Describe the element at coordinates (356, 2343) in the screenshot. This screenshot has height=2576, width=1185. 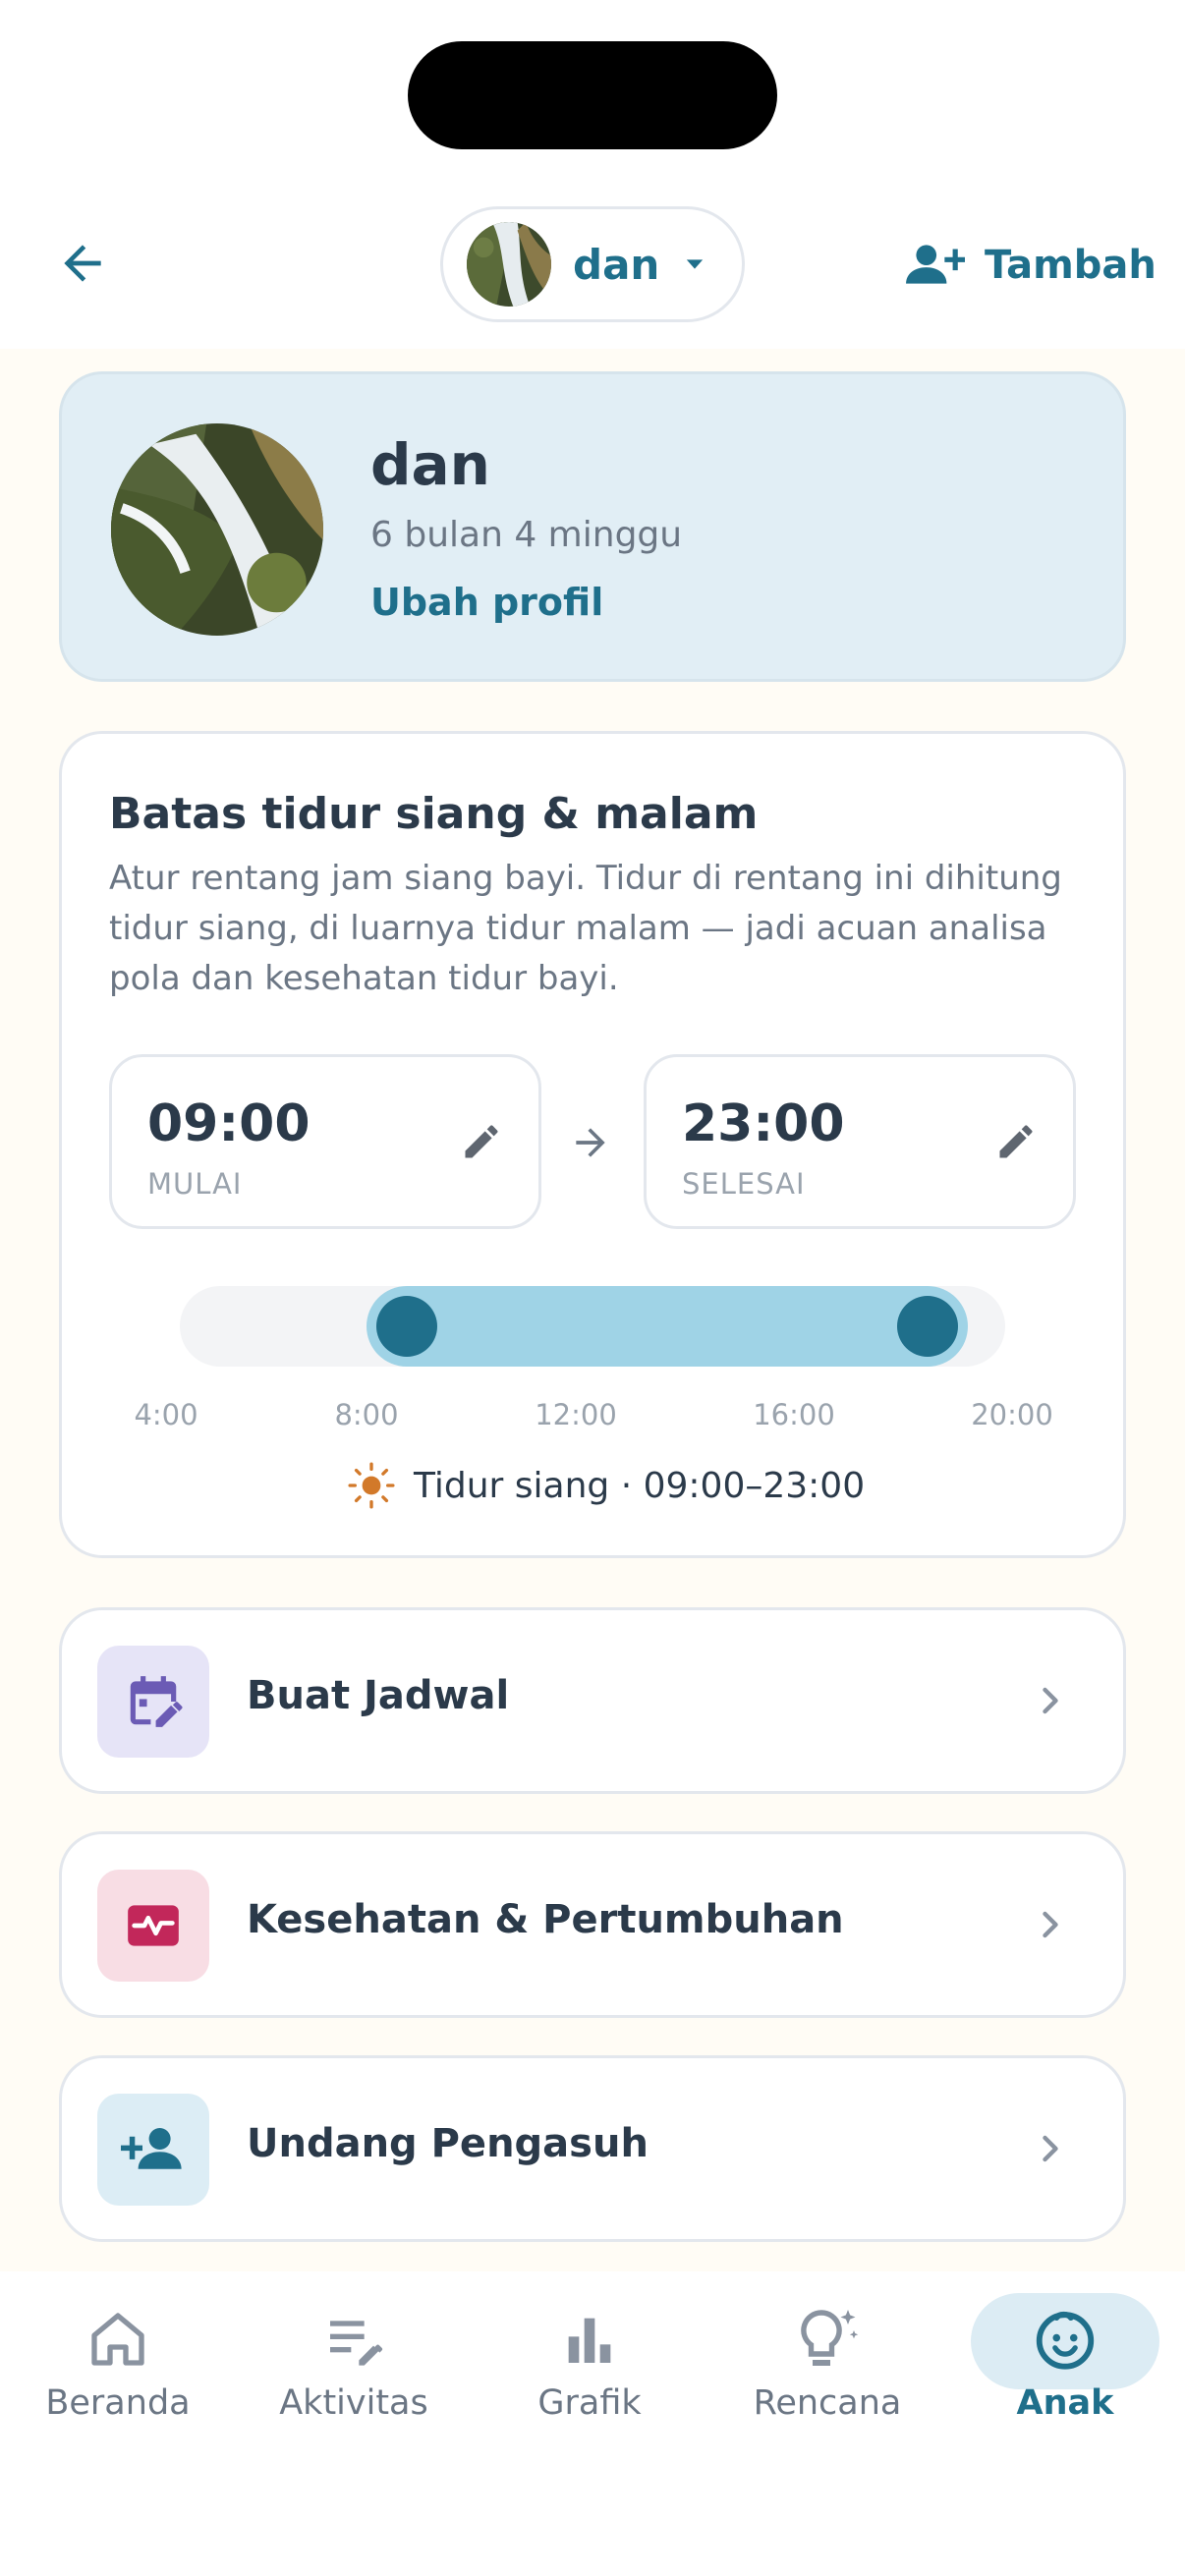
I see `activity-list-icon` at that location.